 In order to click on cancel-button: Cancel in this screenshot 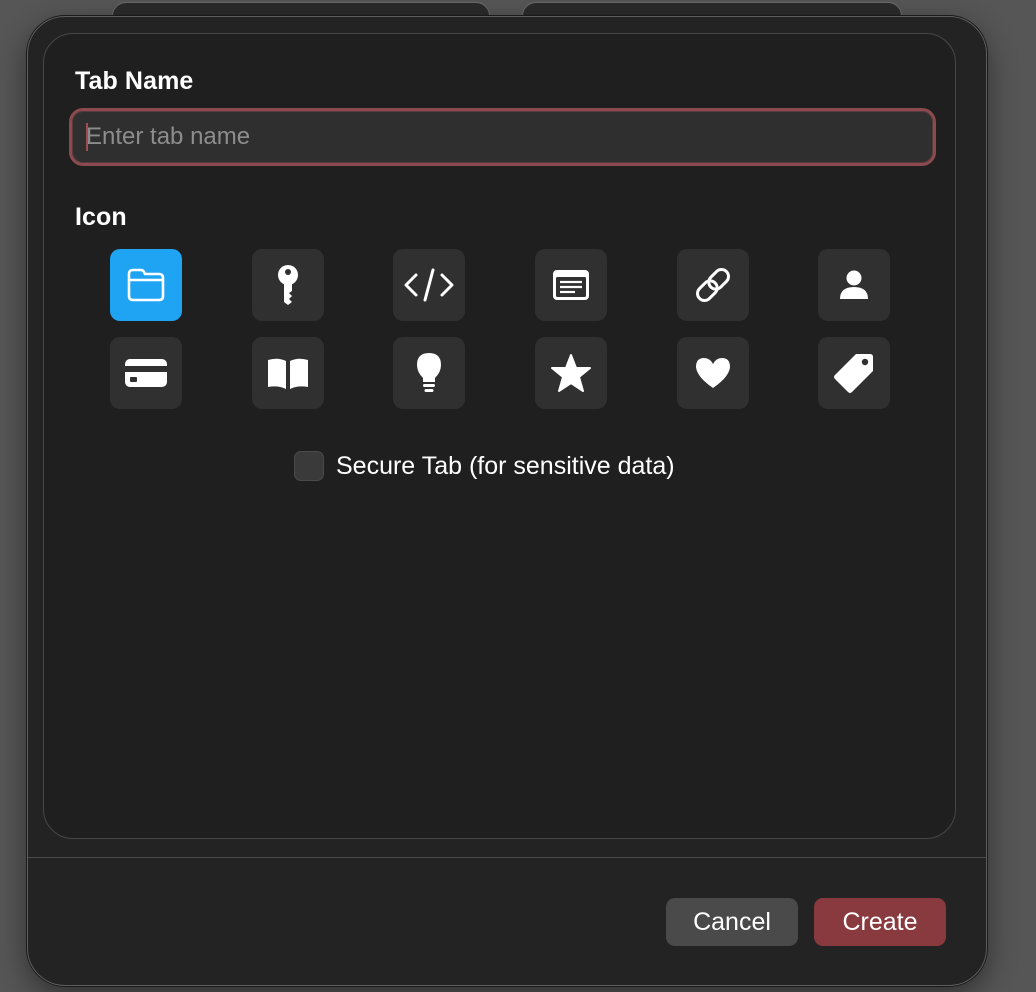, I will do `click(732, 922)`.